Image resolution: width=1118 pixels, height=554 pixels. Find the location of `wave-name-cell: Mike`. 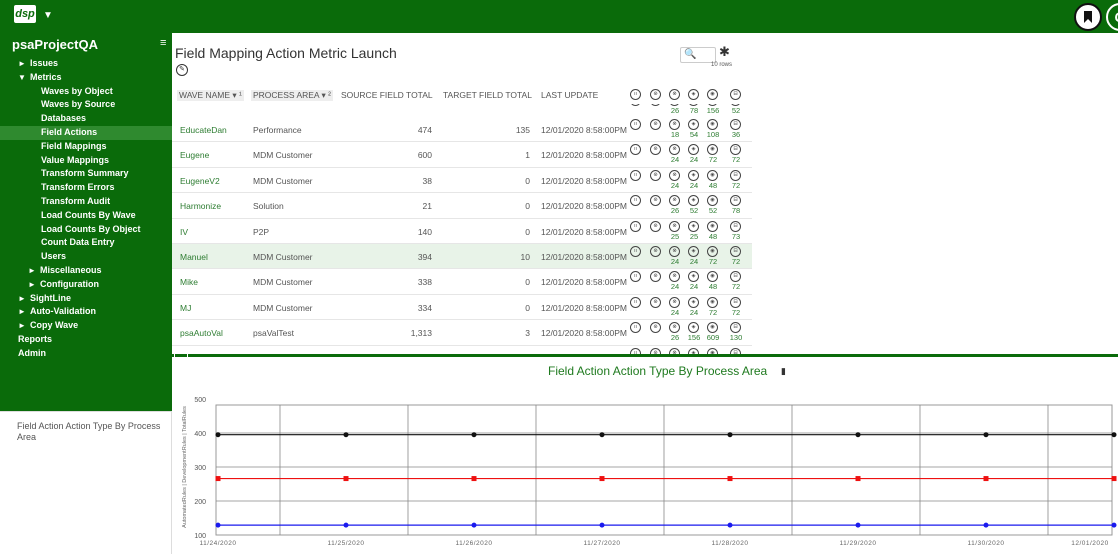

wave-name-cell: Mike is located at coordinates (189, 282).